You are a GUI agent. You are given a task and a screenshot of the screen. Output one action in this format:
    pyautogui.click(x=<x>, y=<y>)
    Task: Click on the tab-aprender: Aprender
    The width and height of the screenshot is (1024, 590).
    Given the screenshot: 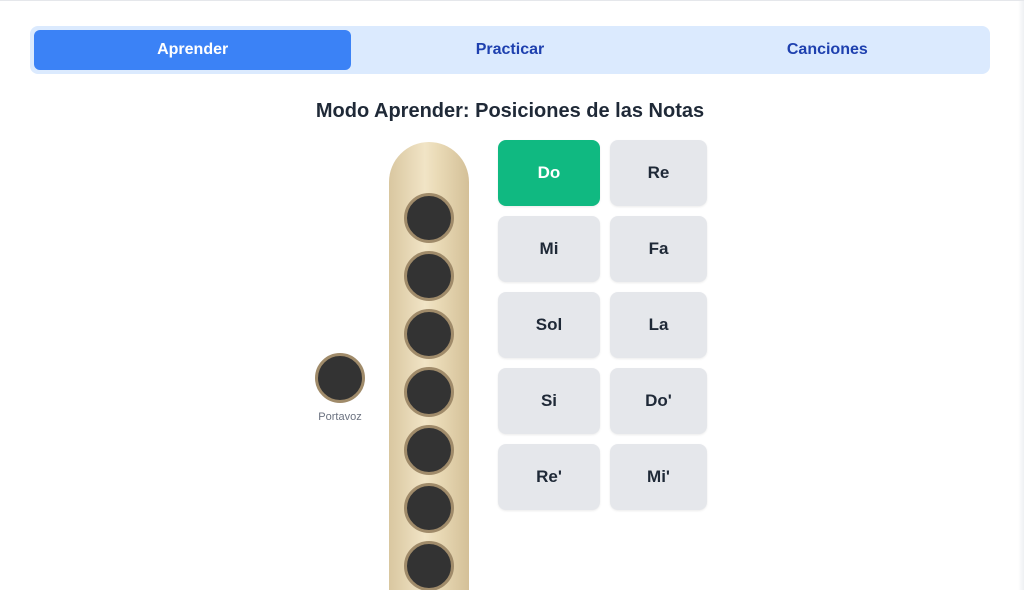 What is the action you would take?
    pyautogui.click(x=193, y=50)
    